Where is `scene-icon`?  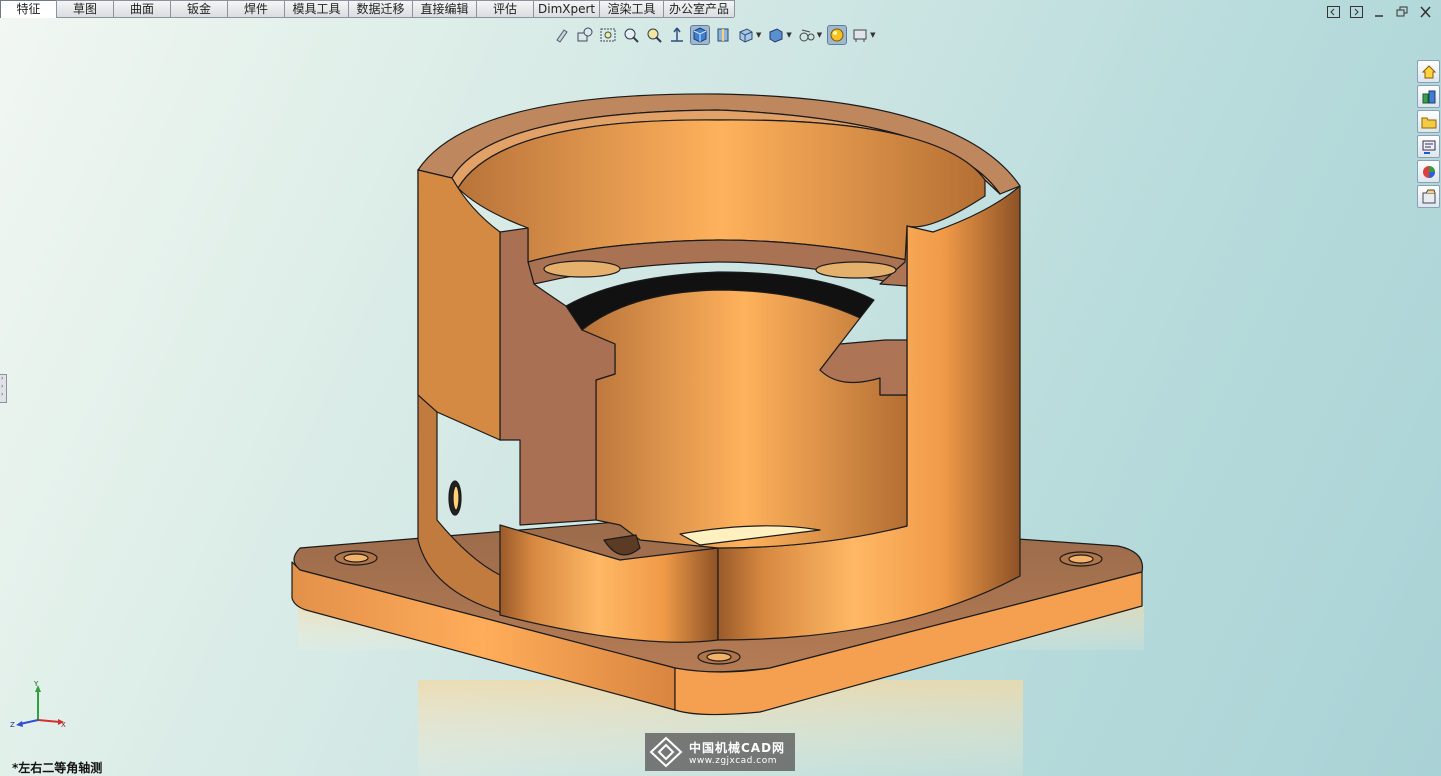
scene-icon is located at coordinates (860, 35).